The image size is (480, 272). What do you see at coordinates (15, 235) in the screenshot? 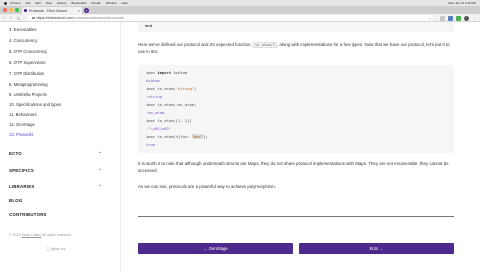
I see `copyright-prefix: © 2019` at bounding box center [15, 235].